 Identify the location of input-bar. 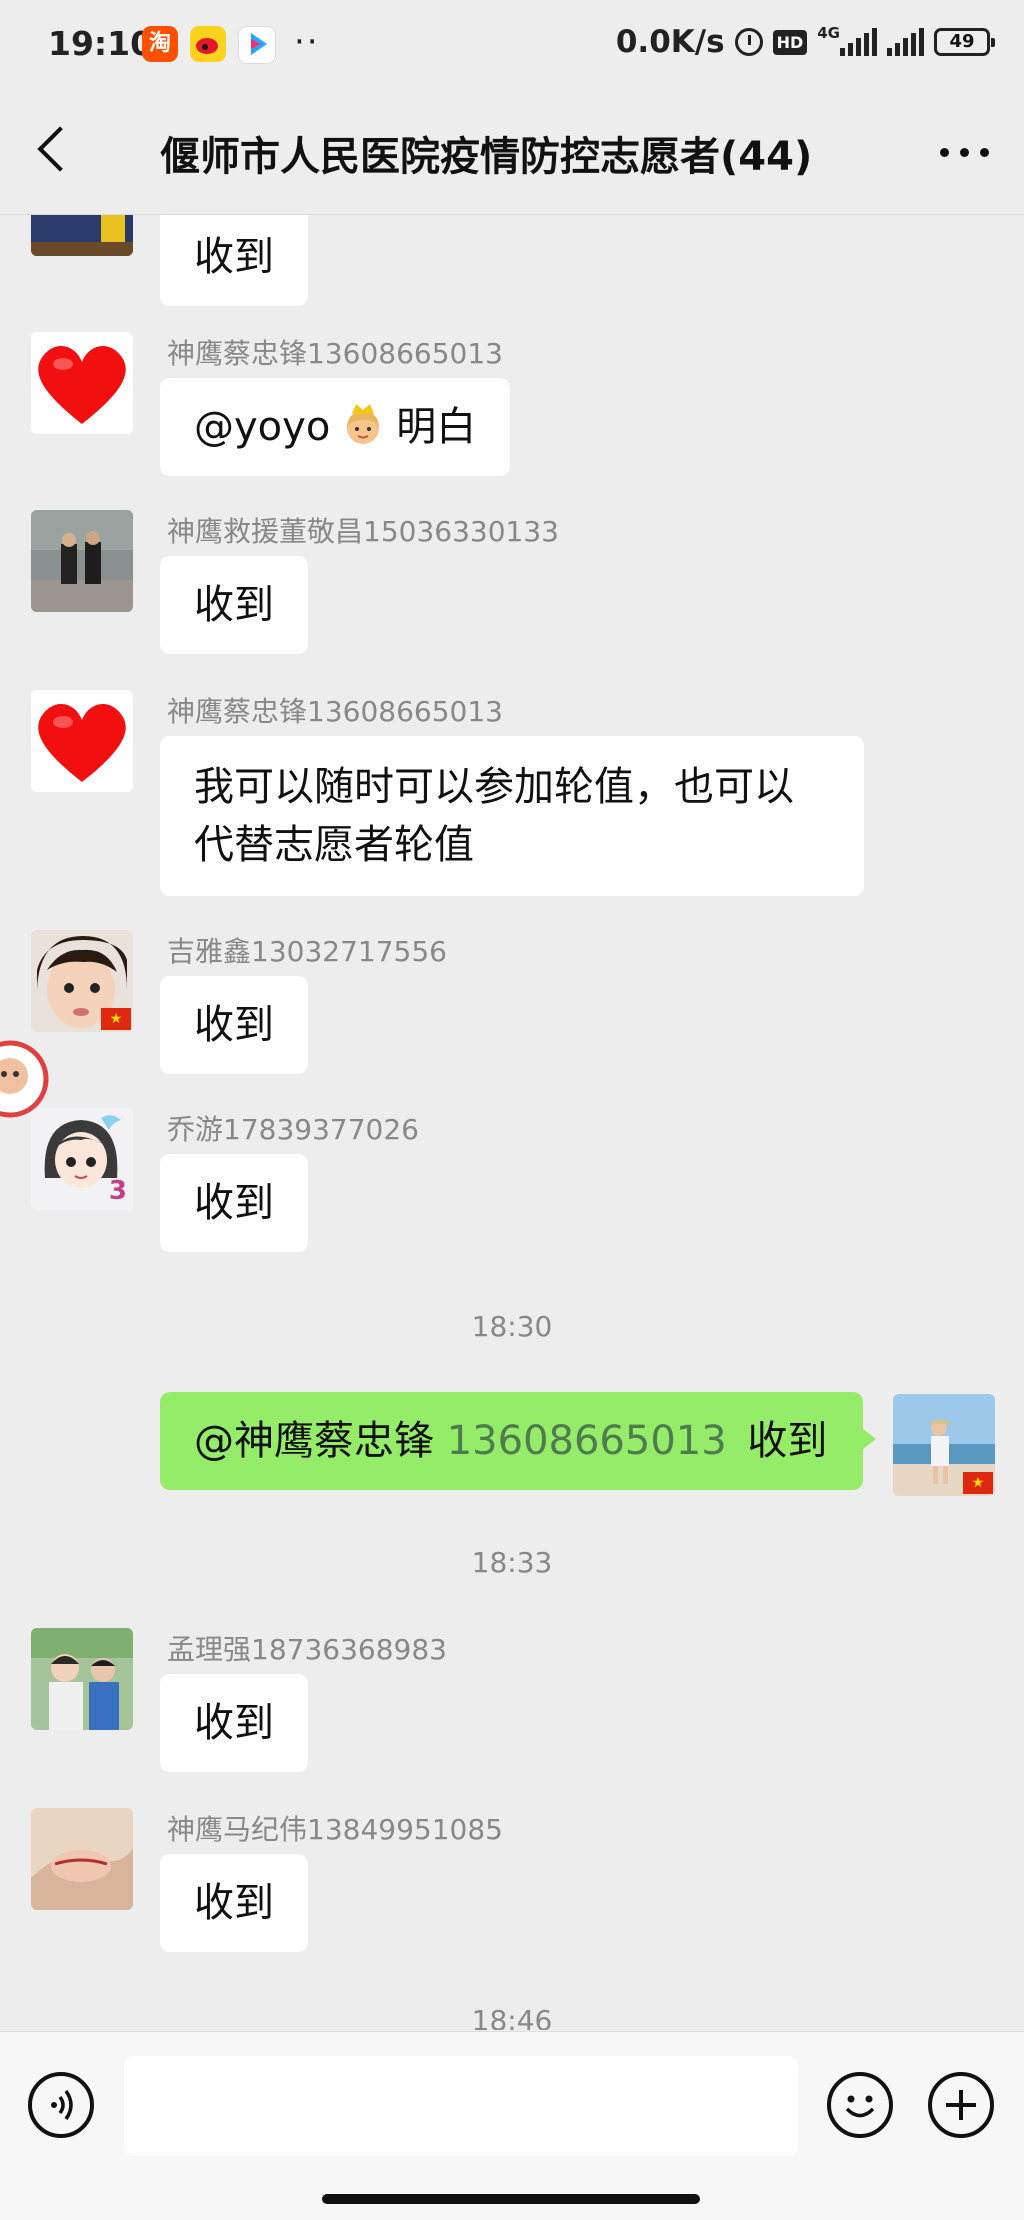
(512, 2125).